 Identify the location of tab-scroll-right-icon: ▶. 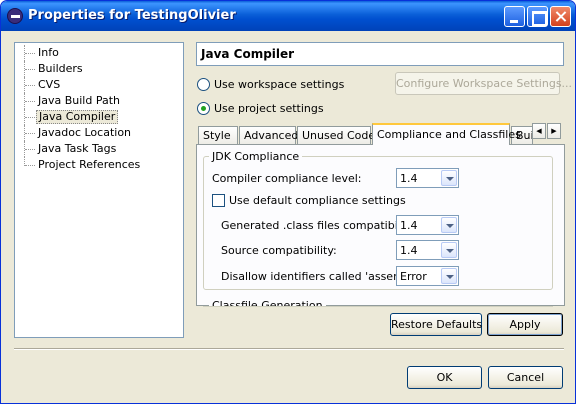
(554, 131).